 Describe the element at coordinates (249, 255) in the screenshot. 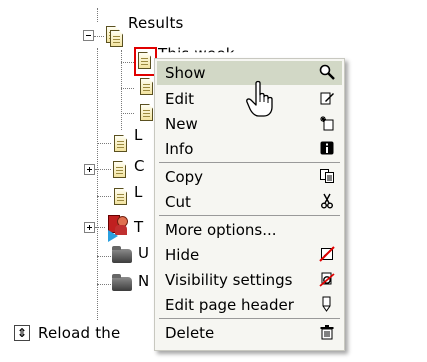

I see `menu-item-hide: Hide` at that location.